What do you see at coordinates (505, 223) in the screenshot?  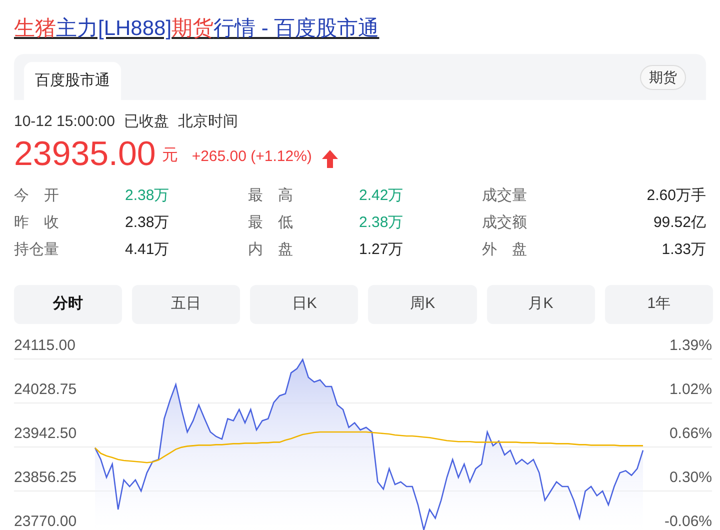 I see `stat-label: 成交额` at bounding box center [505, 223].